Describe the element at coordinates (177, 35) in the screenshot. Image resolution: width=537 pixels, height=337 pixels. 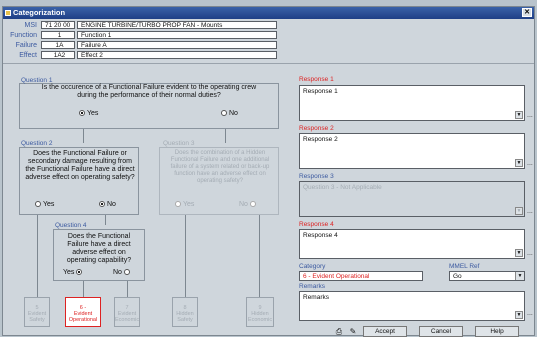
I see `function-description: Function 1` at that location.